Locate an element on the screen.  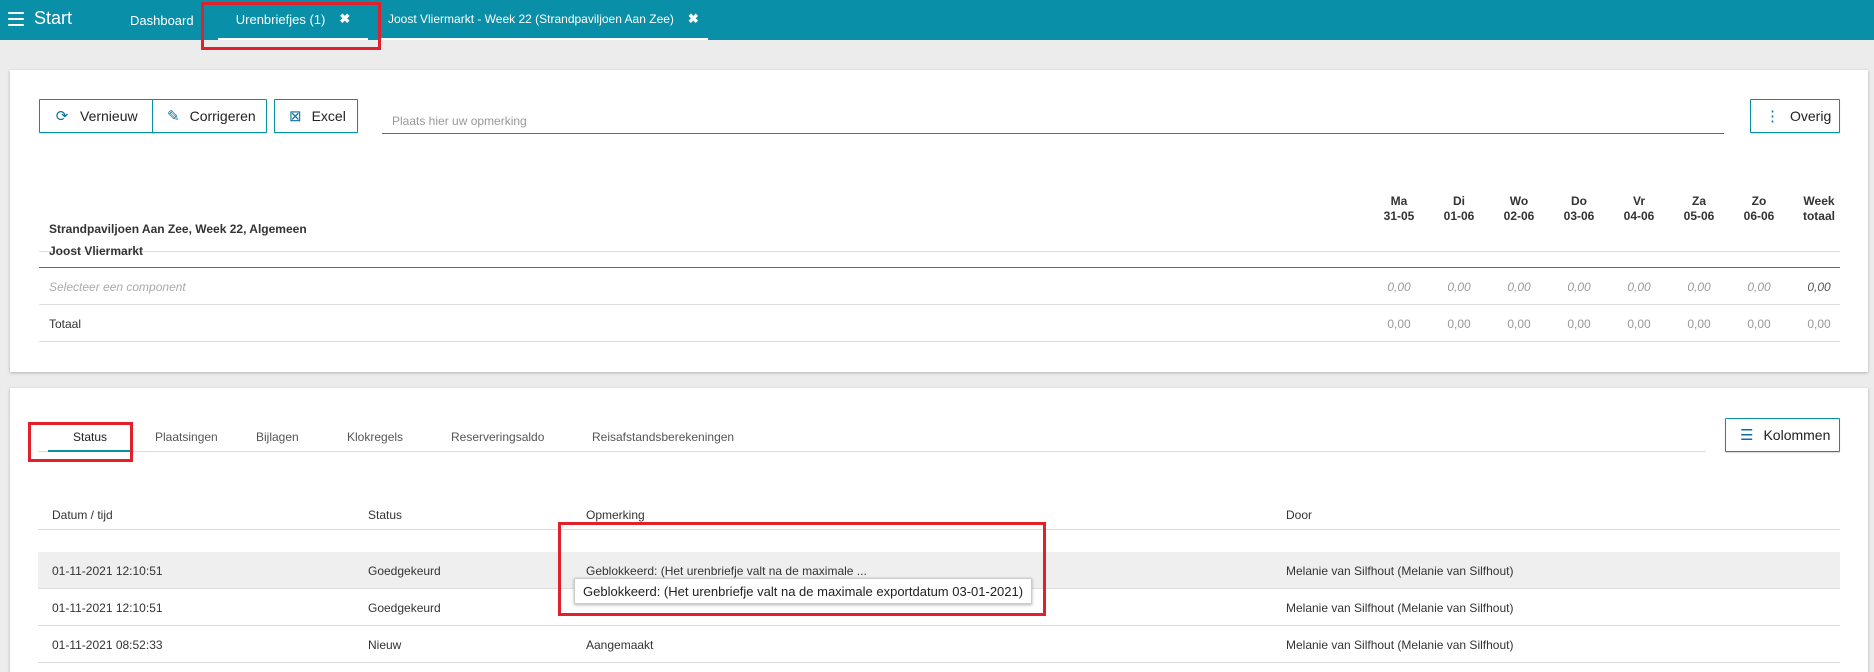
start-label: Start is located at coordinates (53, 18).